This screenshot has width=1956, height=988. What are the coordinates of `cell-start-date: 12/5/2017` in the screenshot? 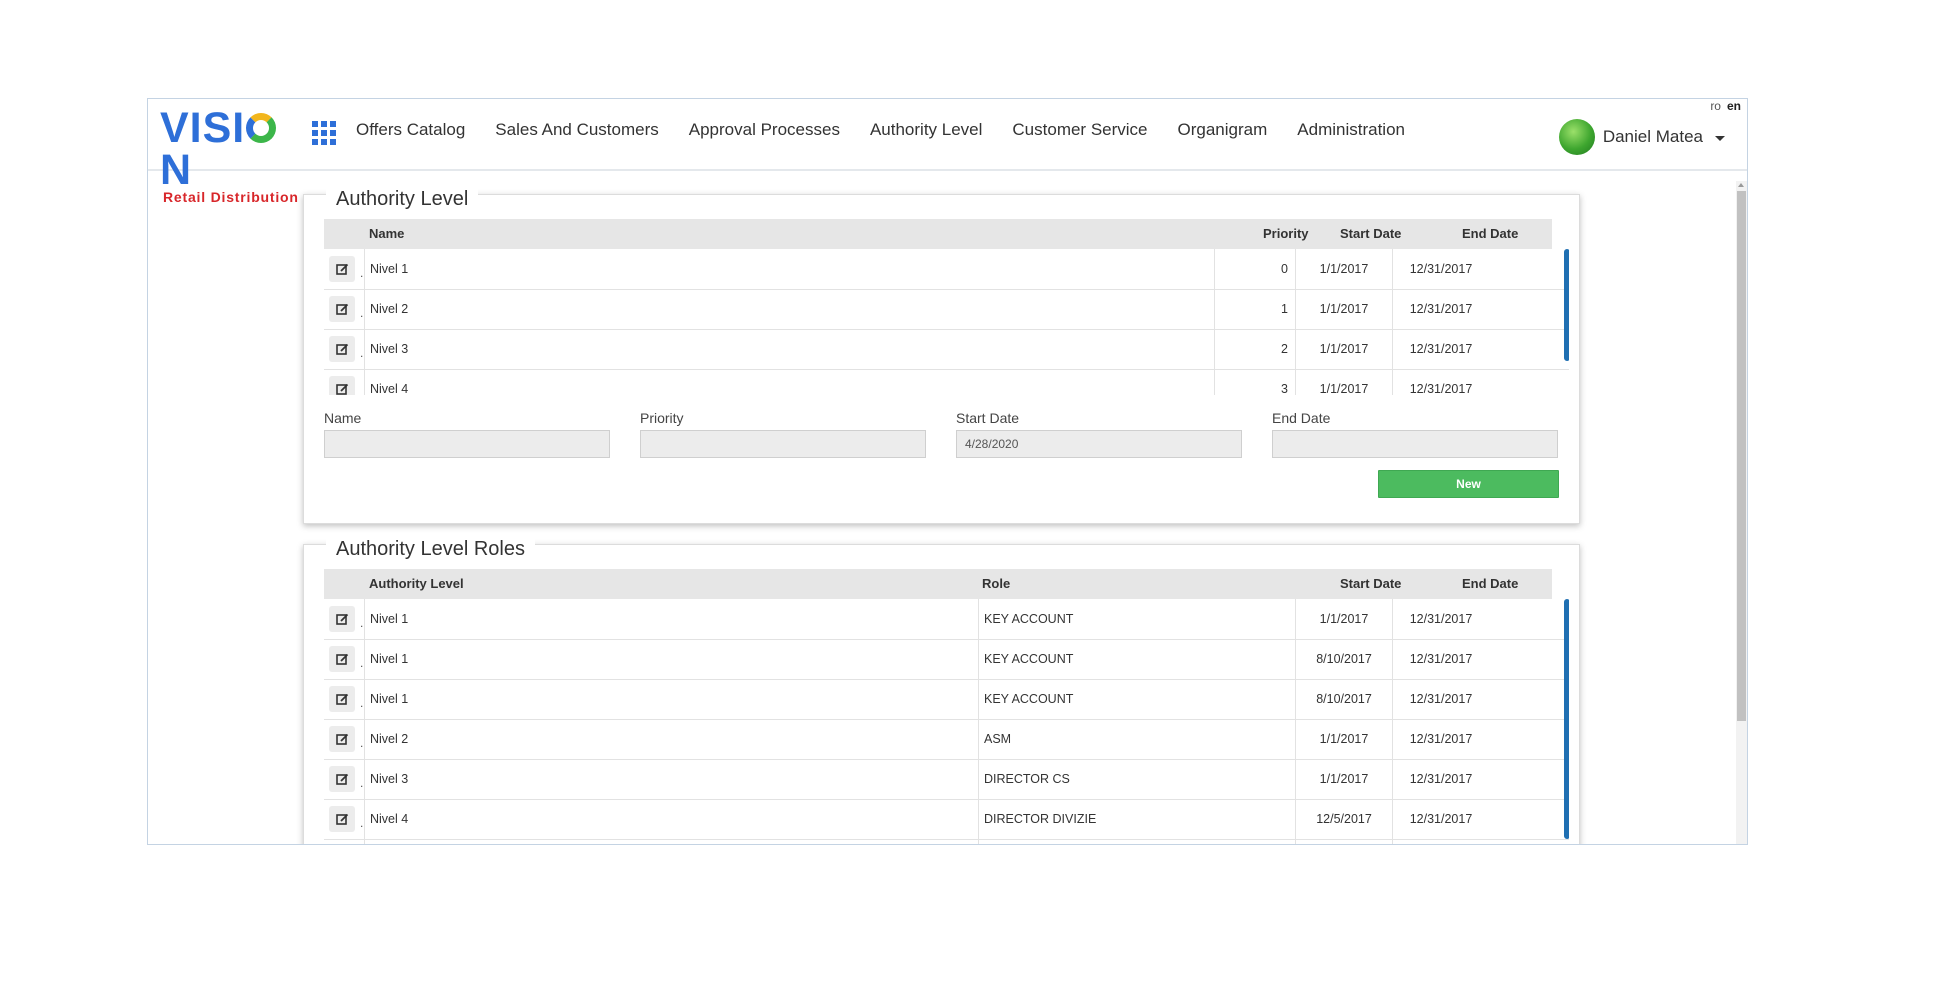 It's located at (1344, 819).